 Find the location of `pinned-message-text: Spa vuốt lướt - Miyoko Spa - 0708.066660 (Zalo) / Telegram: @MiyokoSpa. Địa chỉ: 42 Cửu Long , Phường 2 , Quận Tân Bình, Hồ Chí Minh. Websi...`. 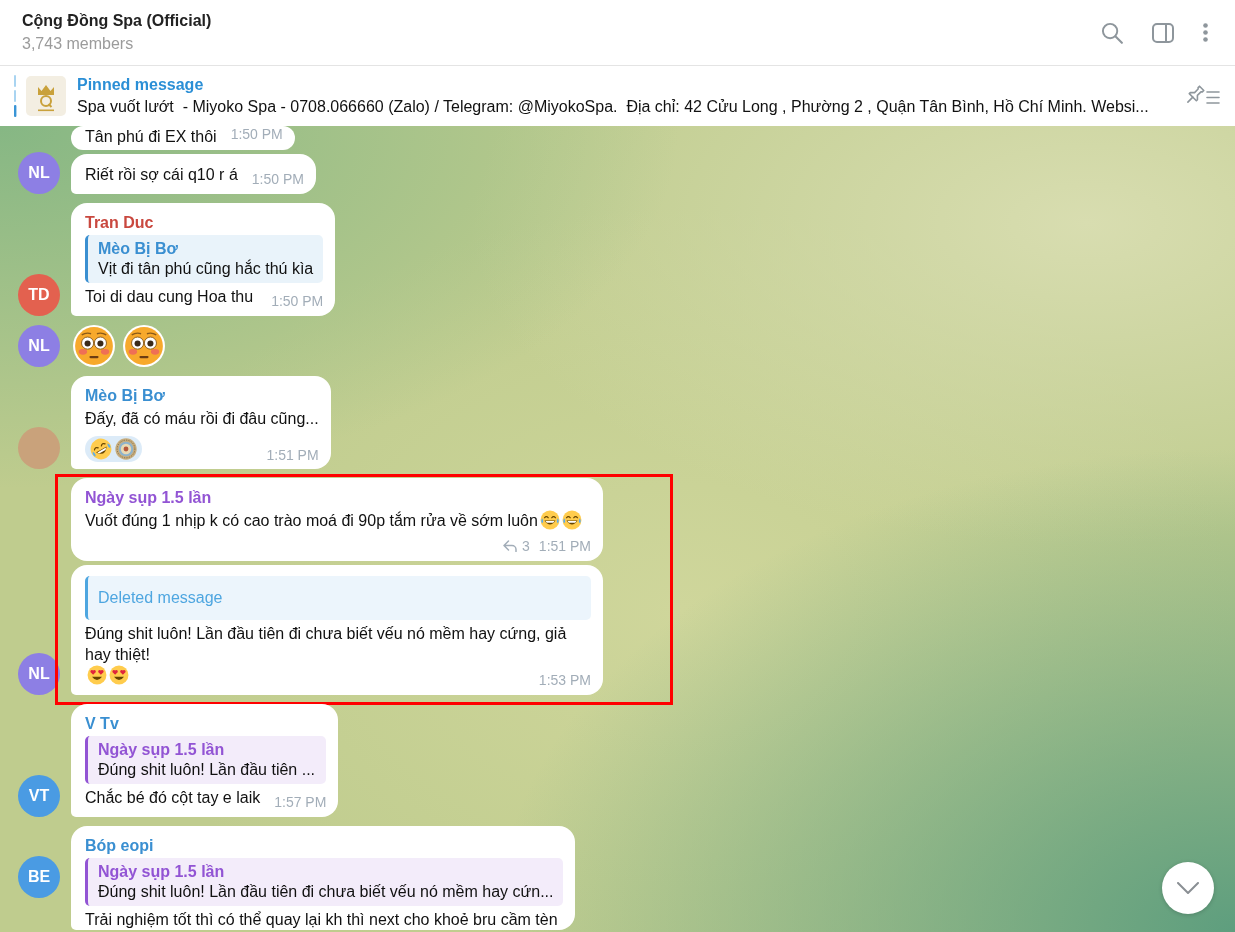

pinned-message-text: Spa vuốt lướt - Miyoko Spa - 0708.066660 (Zalo) / Telegram: @MiyokoSpa. Địa chỉ: 42 Cửu Long , Phường 2 , Quận Tân Bình, Hồ Chí Minh. Websi... is located at coordinates (613, 107).